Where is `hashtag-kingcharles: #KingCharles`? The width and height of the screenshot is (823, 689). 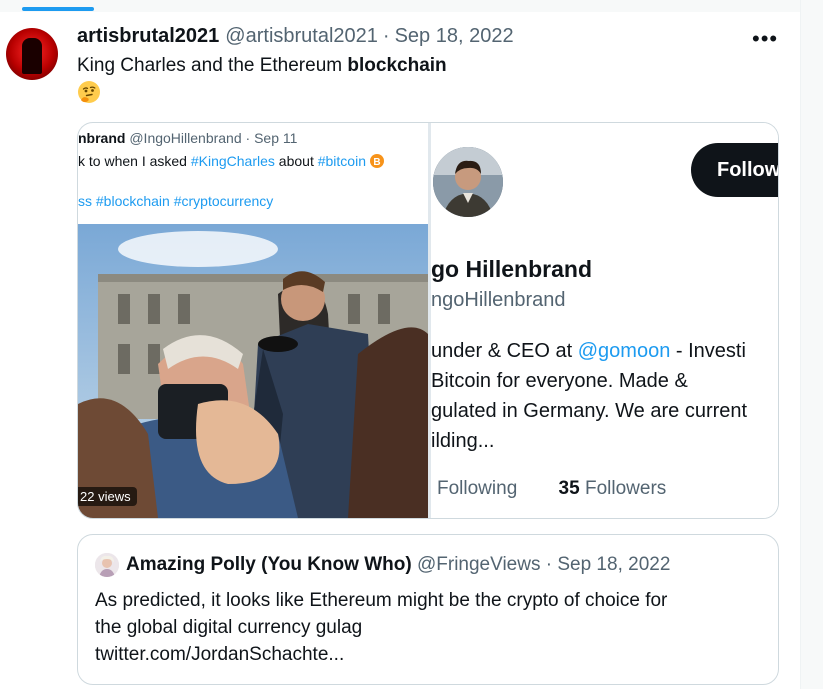
hashtag-kingcharles: #KingCharles is located at coordinates (232, 161).